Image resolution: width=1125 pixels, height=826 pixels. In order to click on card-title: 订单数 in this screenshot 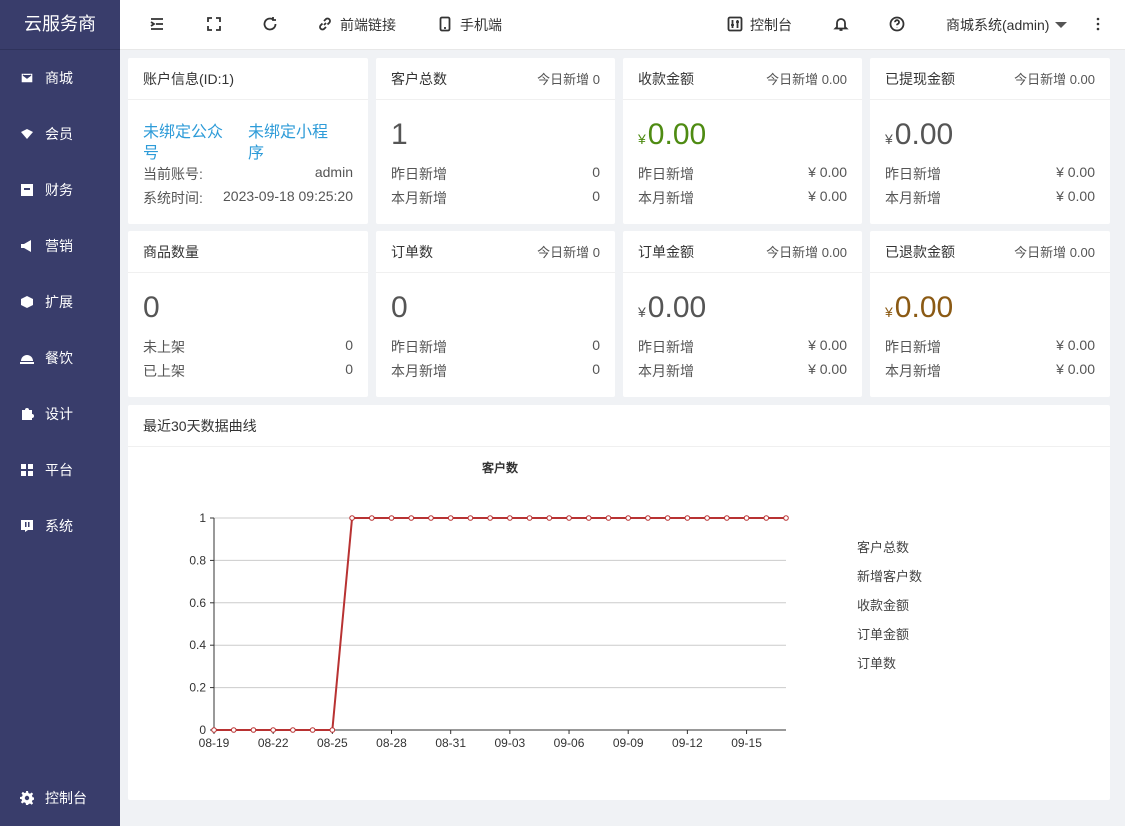, I will do `click(412, 251)`.